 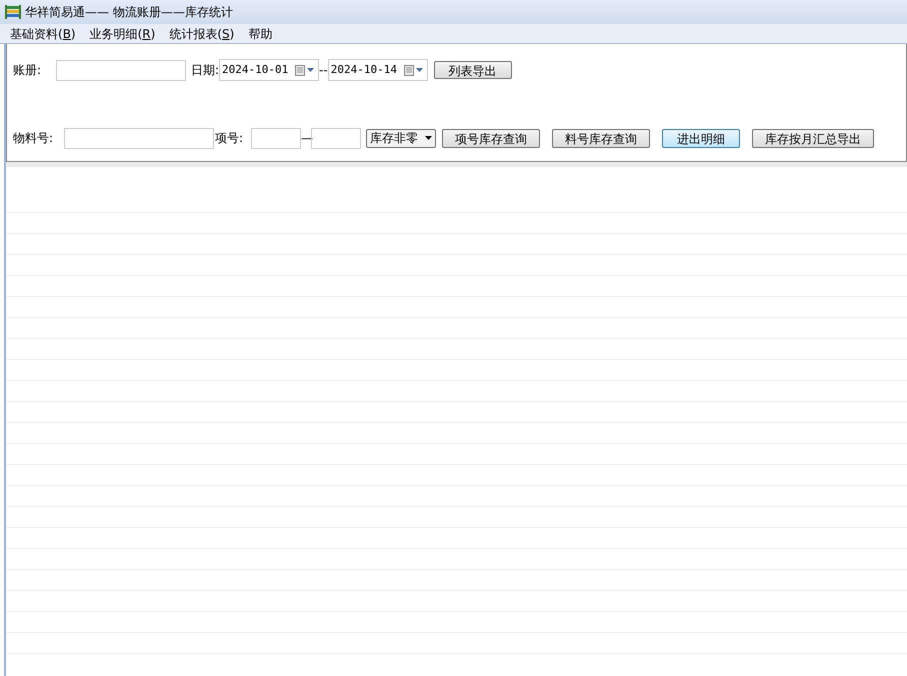 What do you see at coordinates (33, 138) in the screenshot?
I see `material-label: 物料号:` at bounding box center [33, 138].